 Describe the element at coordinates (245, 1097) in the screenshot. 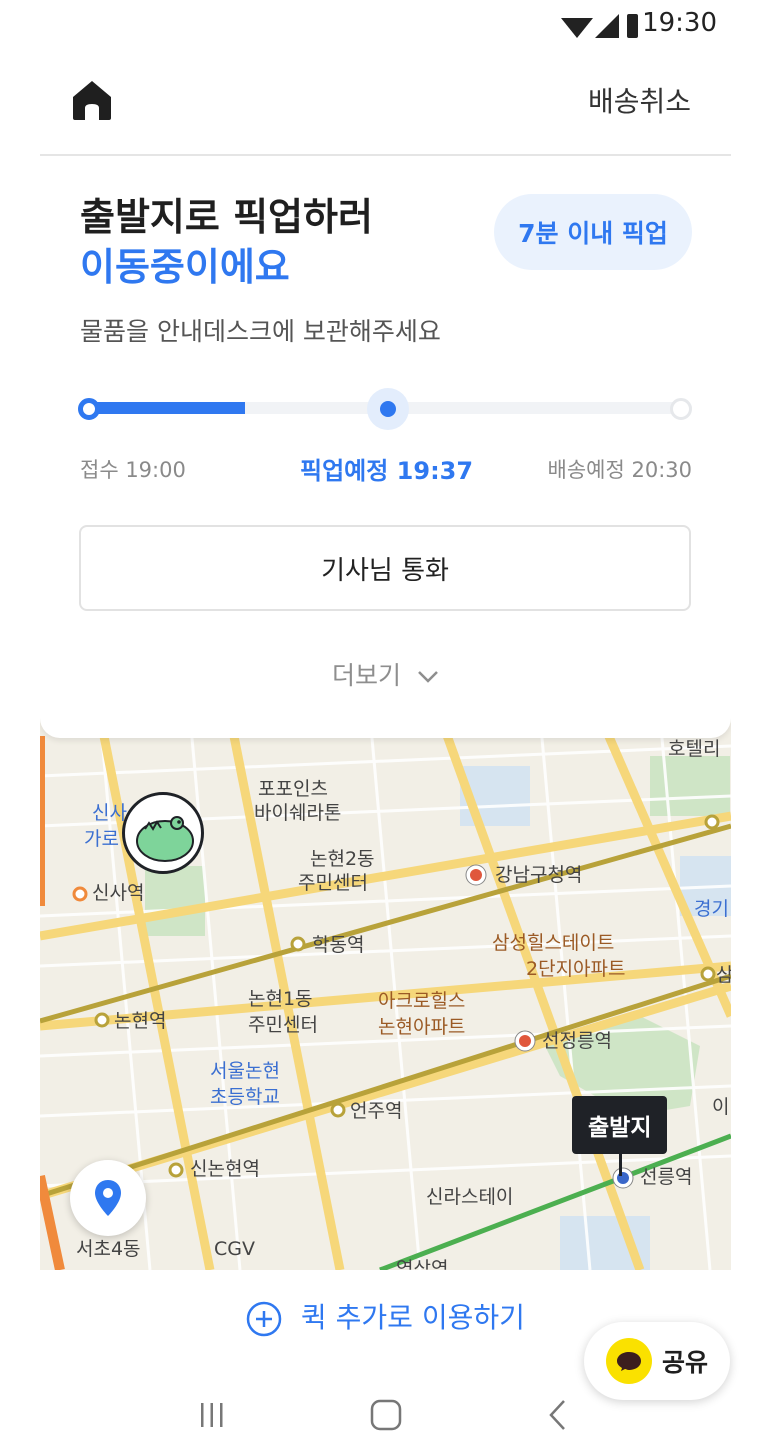

I see `map-label: 초등학교` at that location.